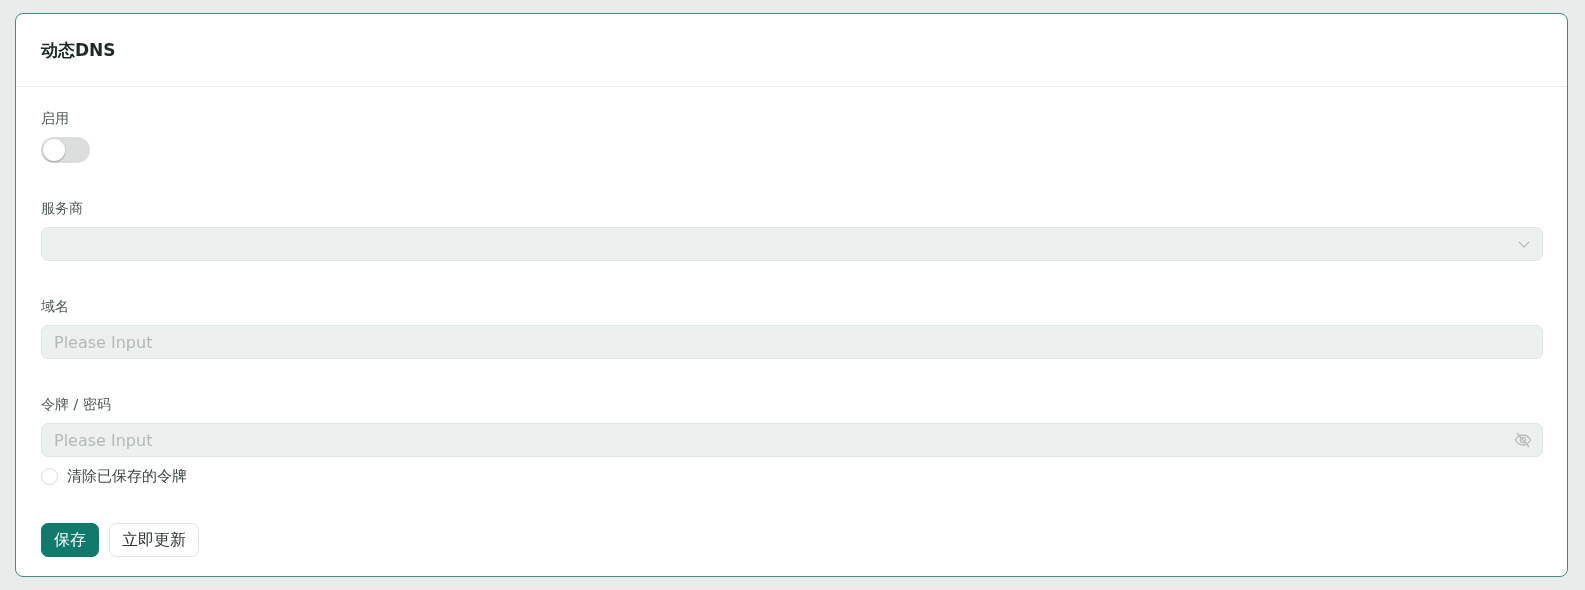 The height and width of the screenshot is (590, 1585). I want to click on field-label: 域名, so click(55, 307).